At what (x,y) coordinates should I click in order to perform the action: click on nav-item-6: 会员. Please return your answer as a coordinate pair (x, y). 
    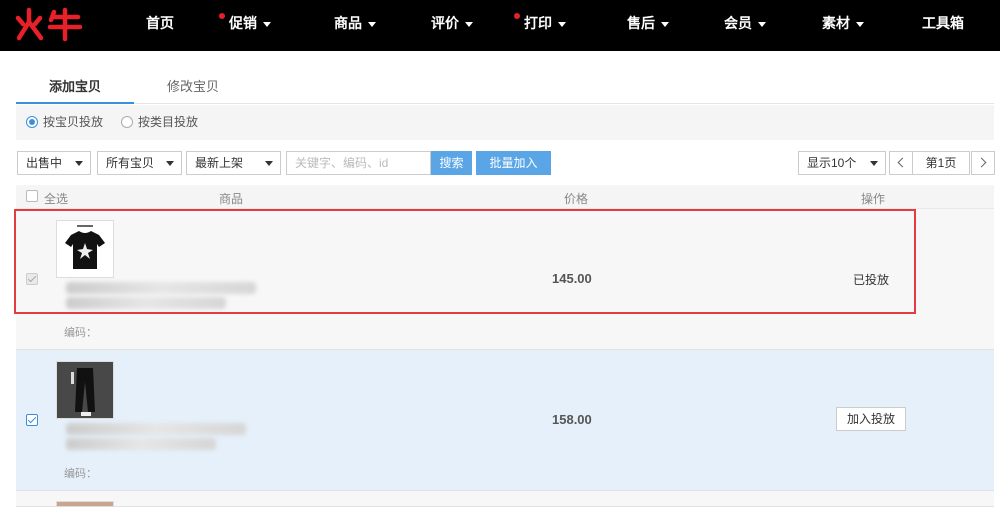
    Looking at the image, I should click on (745, 25).